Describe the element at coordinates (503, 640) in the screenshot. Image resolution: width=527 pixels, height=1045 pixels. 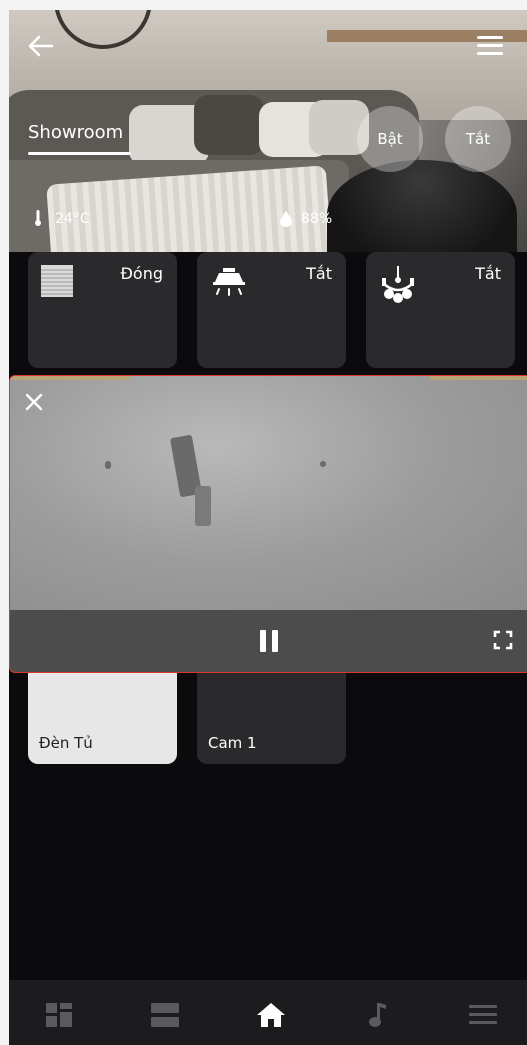
I see `fullscreen-icon` at that location.